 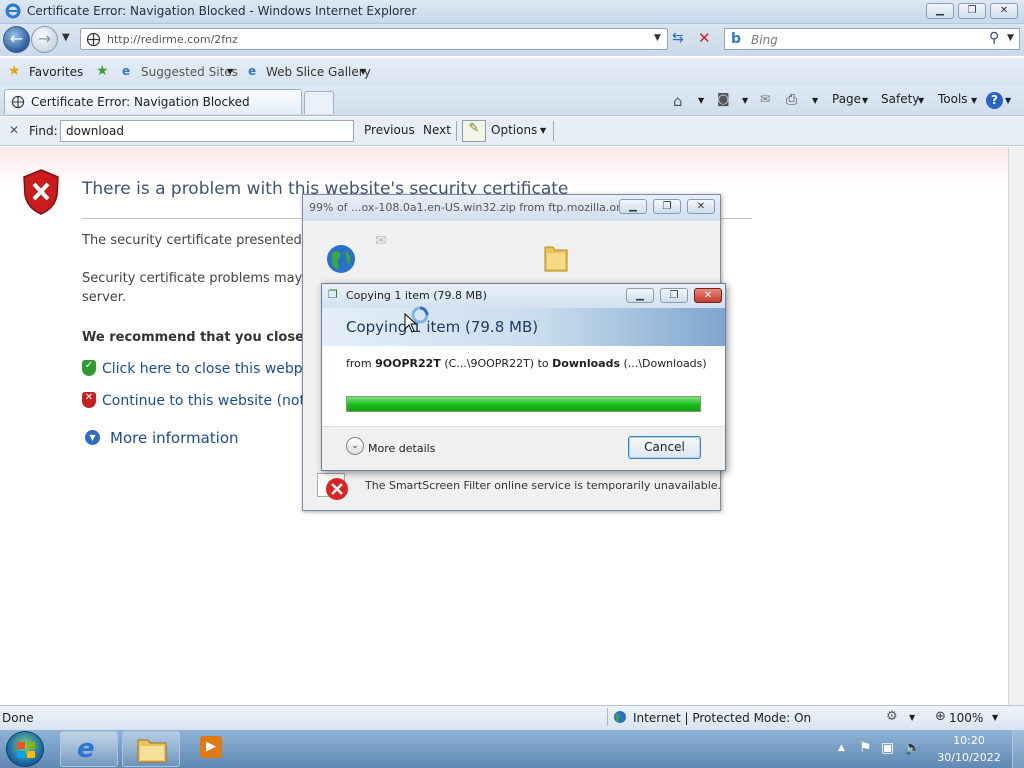 What do you see at coordinates (474, 131) in the screenshot?
I see `highlight-icon: ✎` at bounding box center [474, 131].